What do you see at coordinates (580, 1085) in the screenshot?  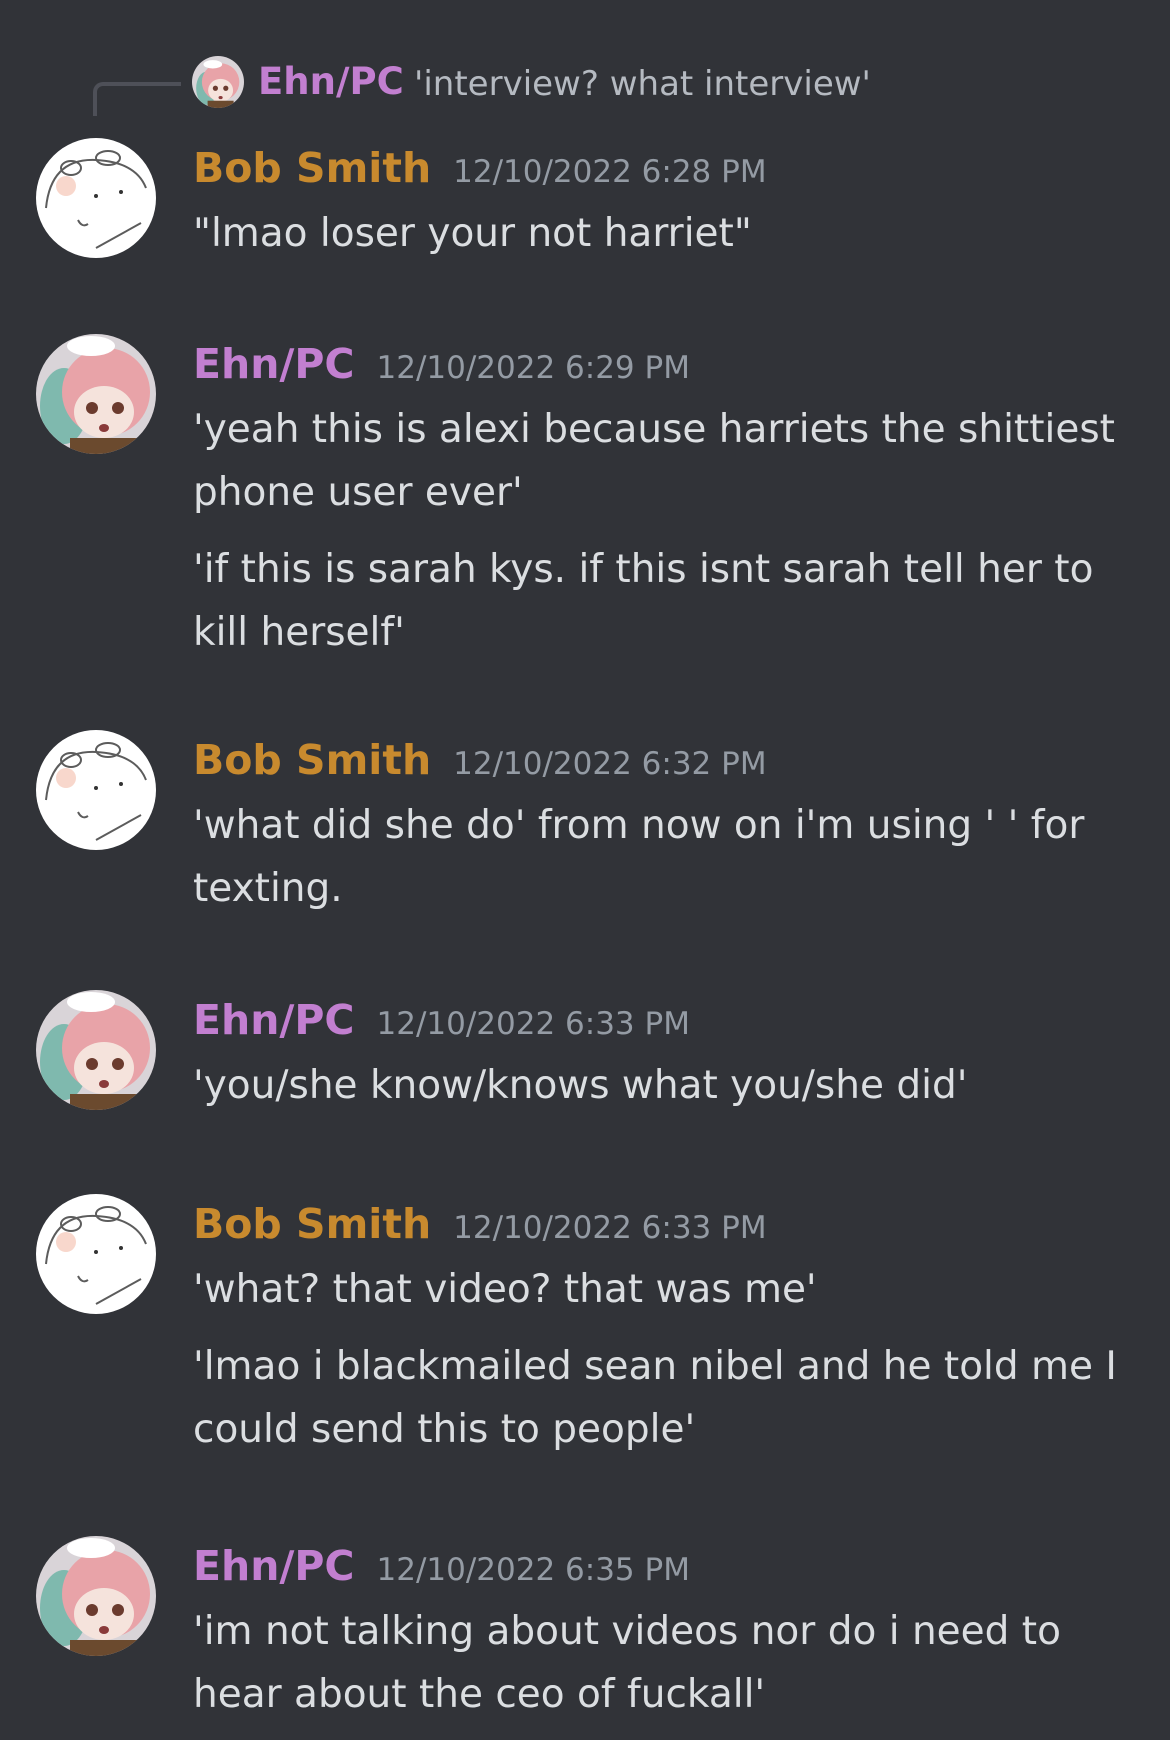 I see `message-text: 'you/she know/knows what you/she did'` at bounding box center [580, 1085].